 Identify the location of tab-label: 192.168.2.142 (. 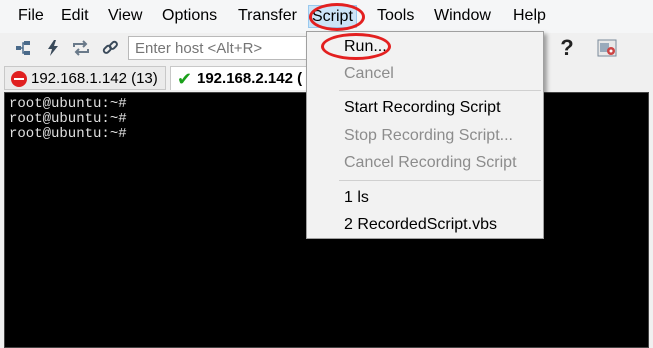
(250, 78).